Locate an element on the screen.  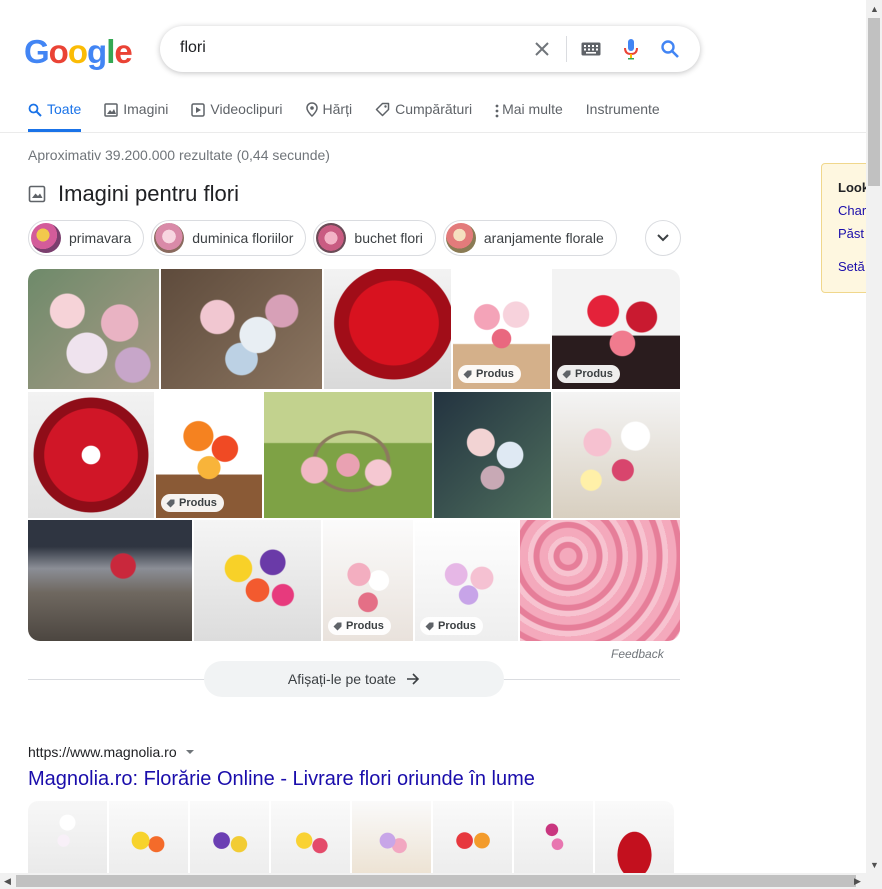
vertical-scrollbar-thumb is located at coordinates (874, 102).